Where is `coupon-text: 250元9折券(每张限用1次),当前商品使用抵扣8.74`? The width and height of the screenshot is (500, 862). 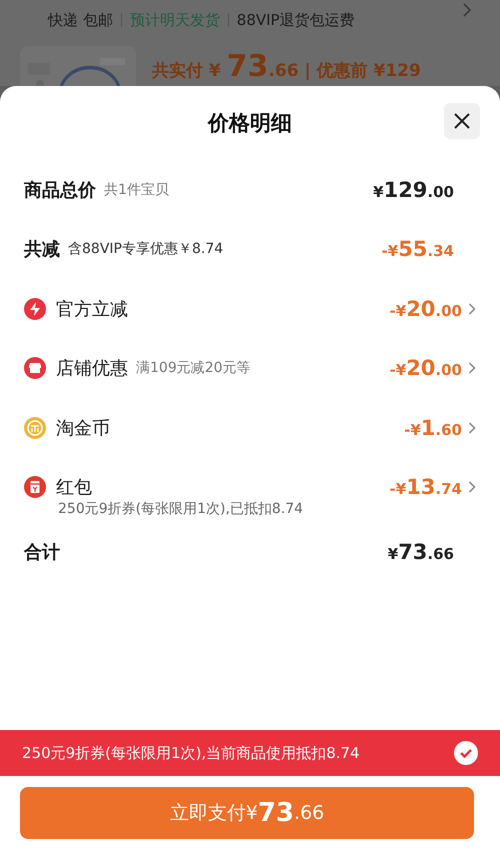 coupon-text: 250元9折券(每张限用1次),当前商品使用抵扣8.74 is located at coordinates (191, 753).